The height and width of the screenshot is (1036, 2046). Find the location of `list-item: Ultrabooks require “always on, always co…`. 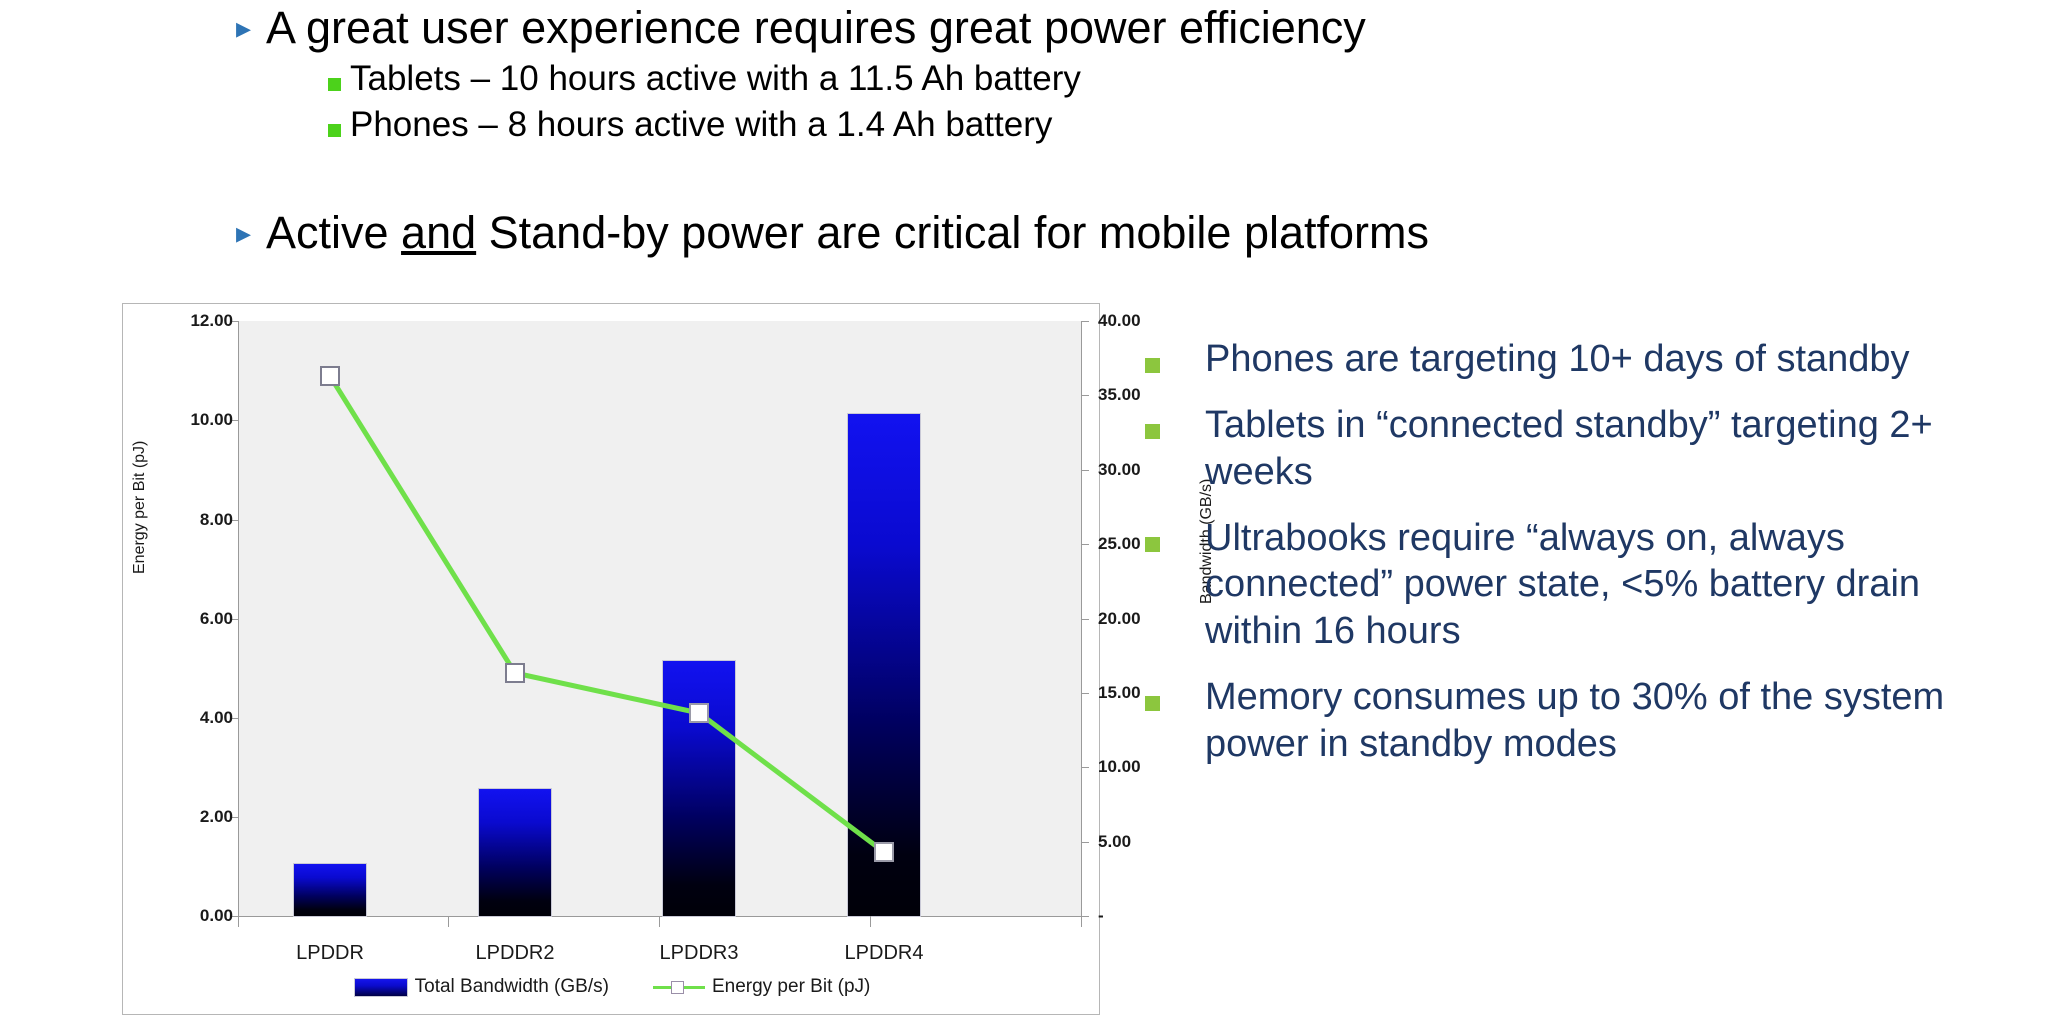

list-item: Ultrabooks require “always on, always co… is located at coordinates (1570, 584).